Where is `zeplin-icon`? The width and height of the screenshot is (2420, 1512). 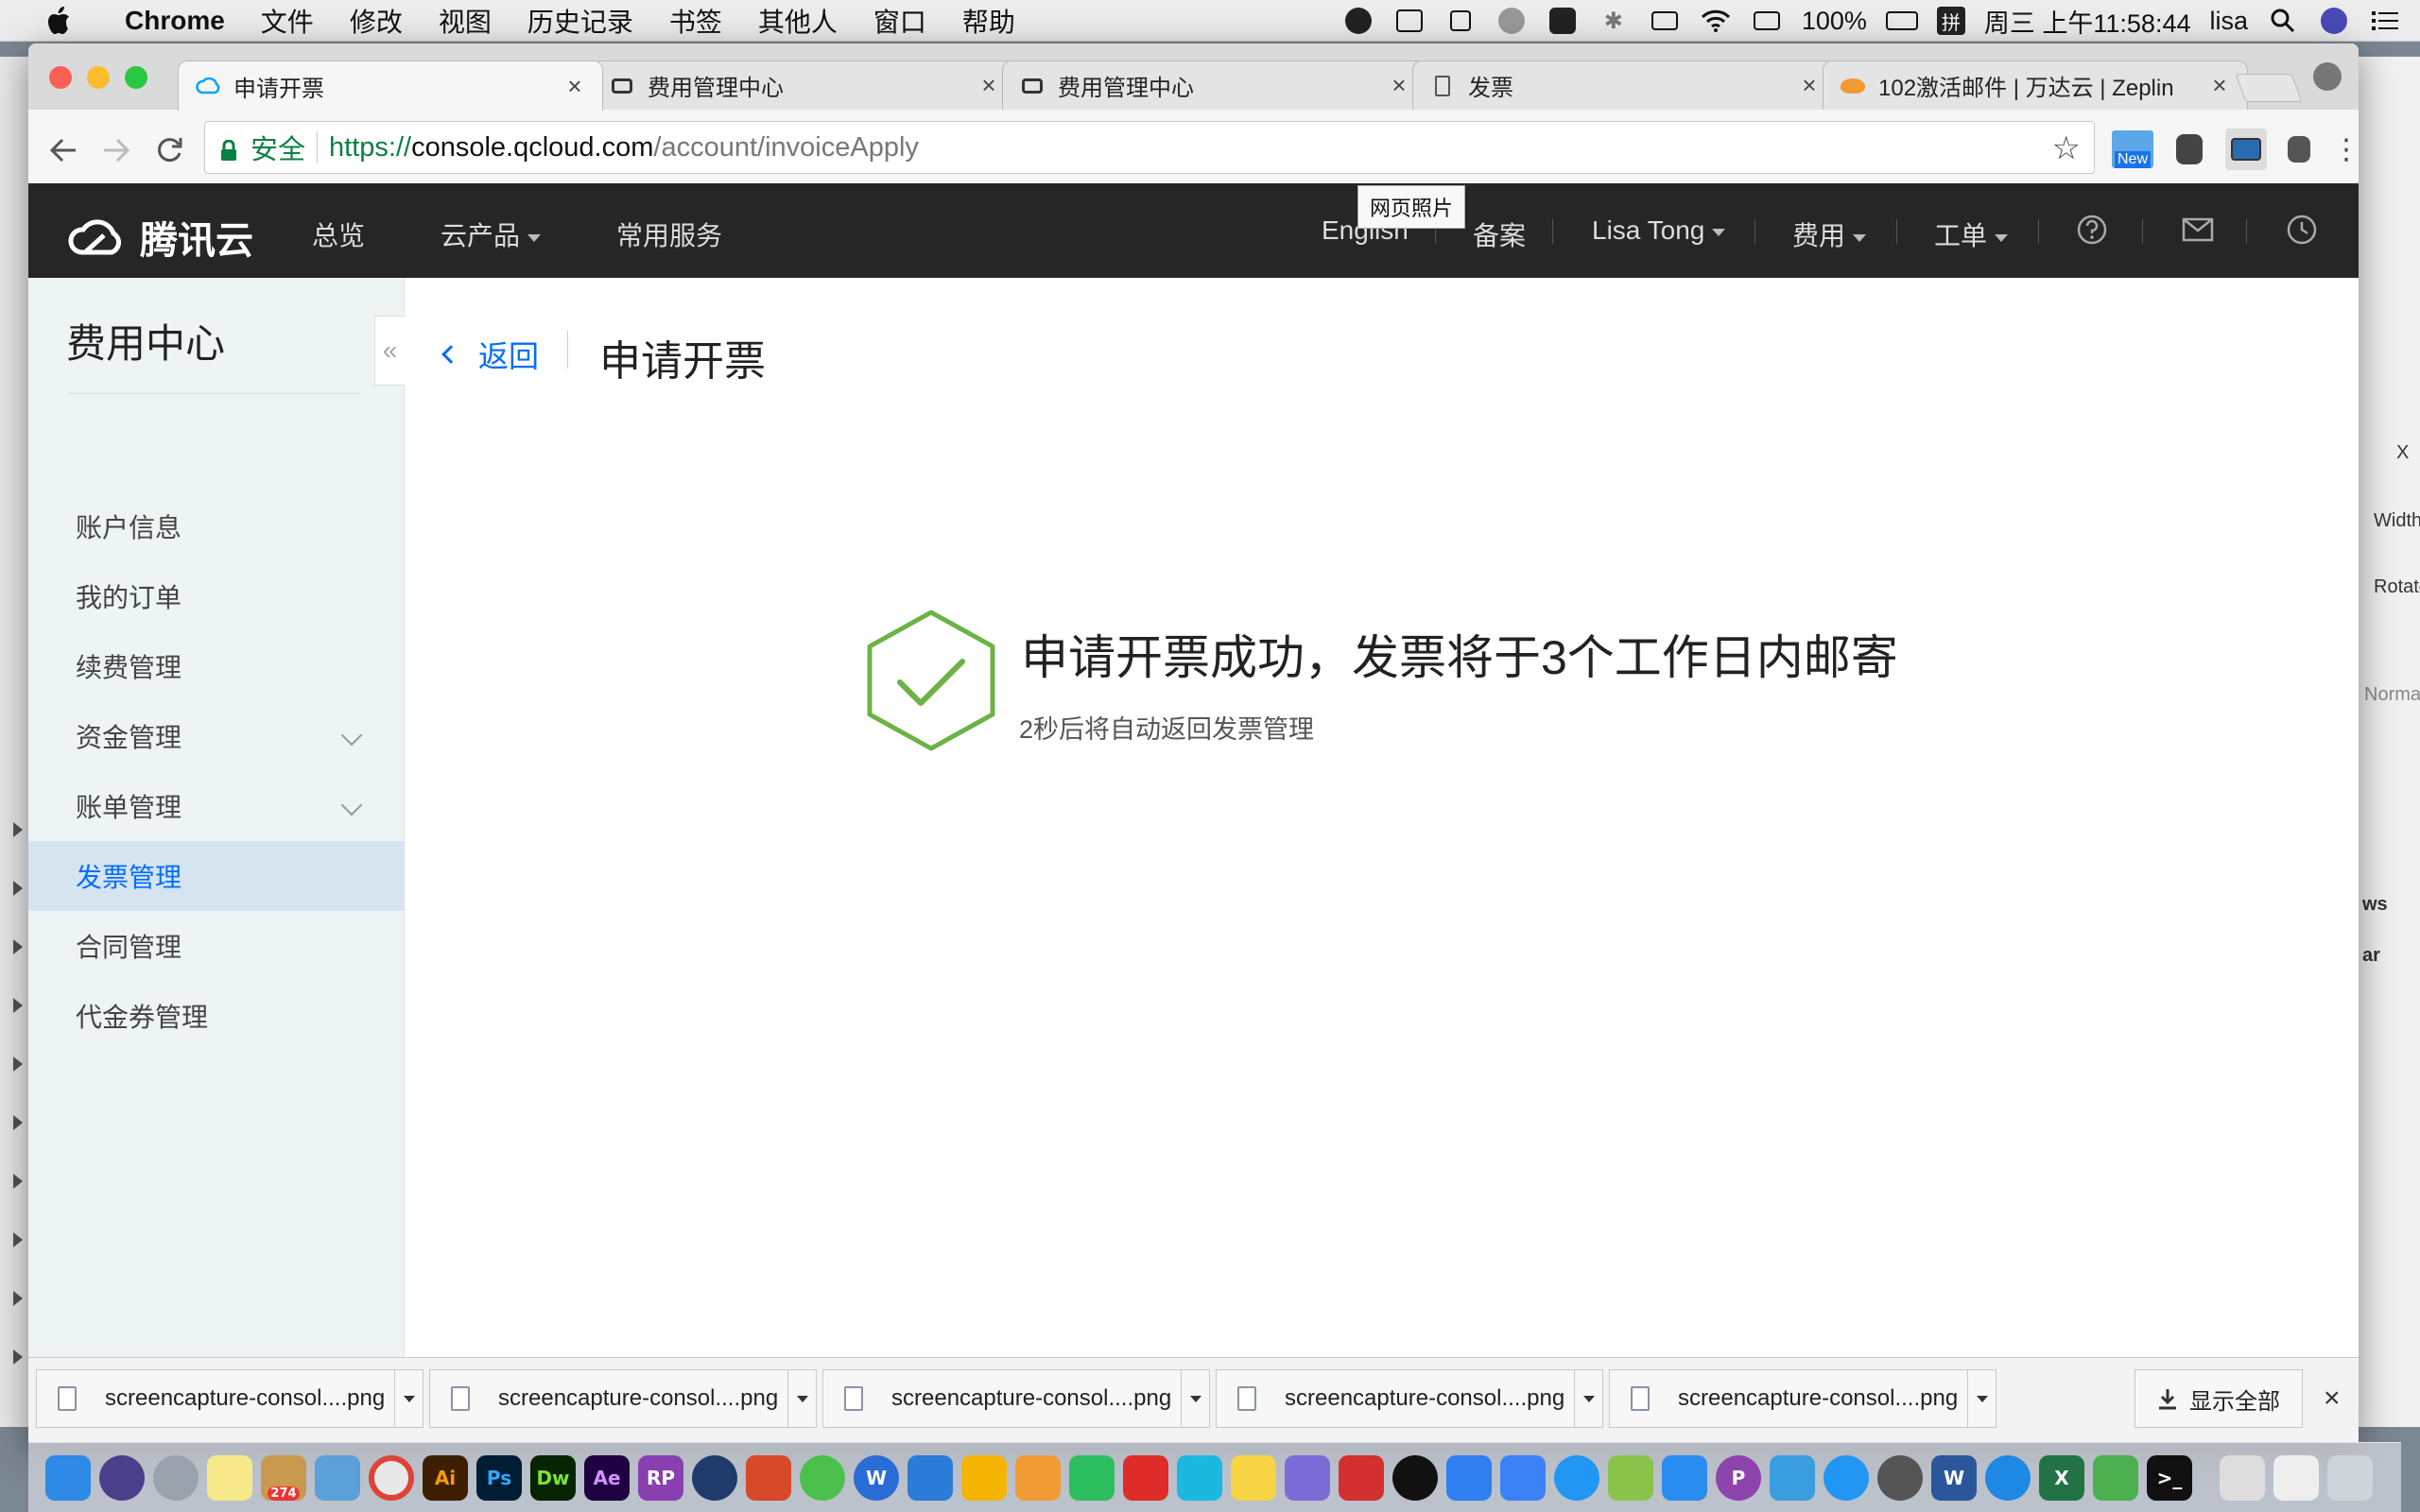 zeplin-icon is located at coordinates (1038, 1477).